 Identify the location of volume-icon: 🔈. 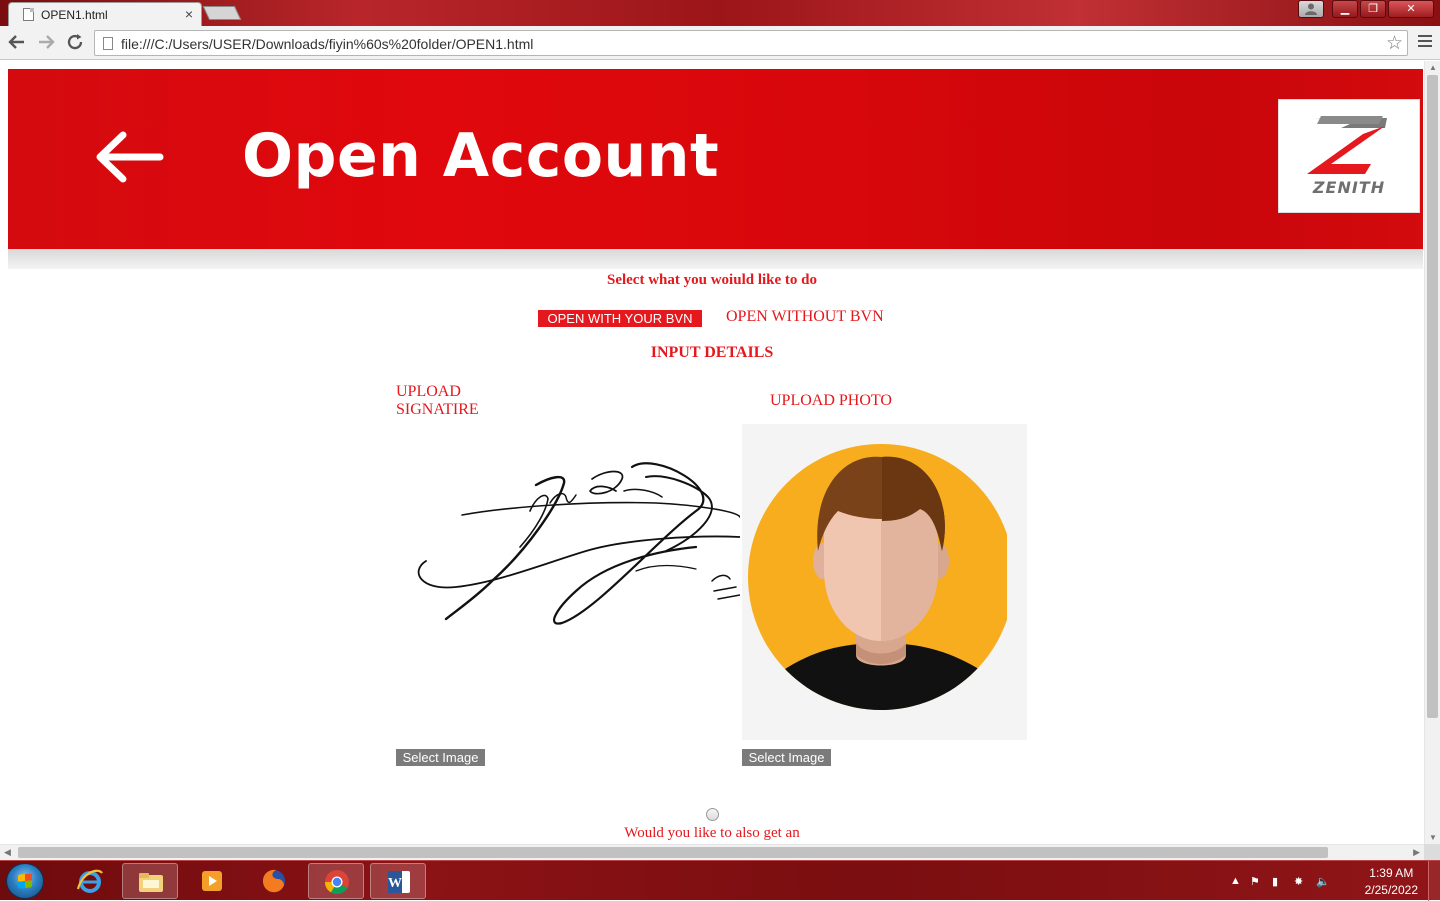
(1323, 881).